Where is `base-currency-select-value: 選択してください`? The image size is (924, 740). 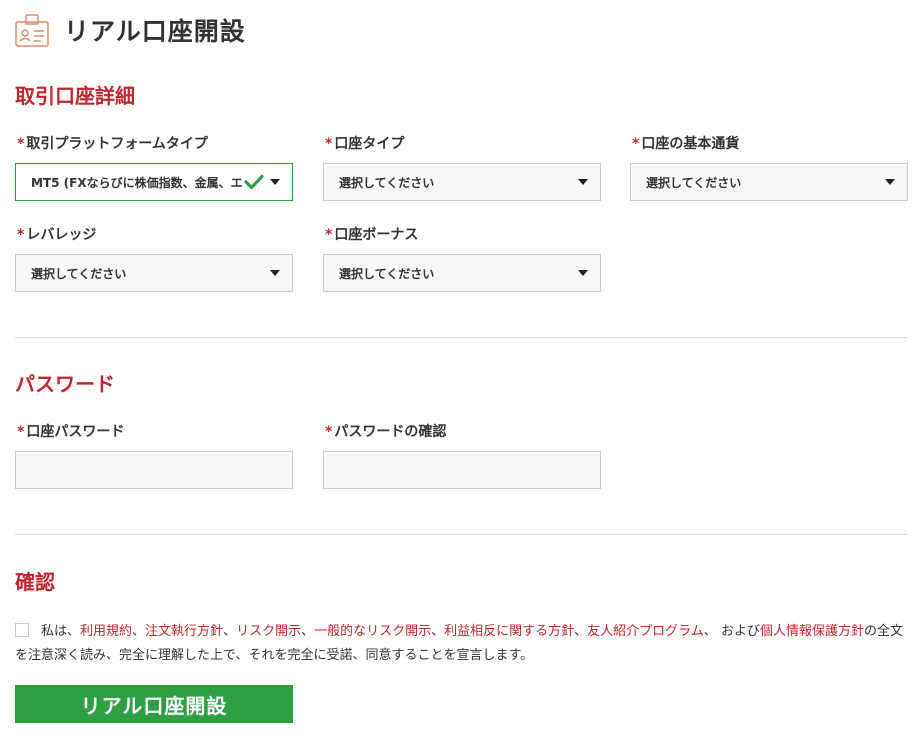 base-currency-select-value: 選択してください is located at coordinates (694, 182).